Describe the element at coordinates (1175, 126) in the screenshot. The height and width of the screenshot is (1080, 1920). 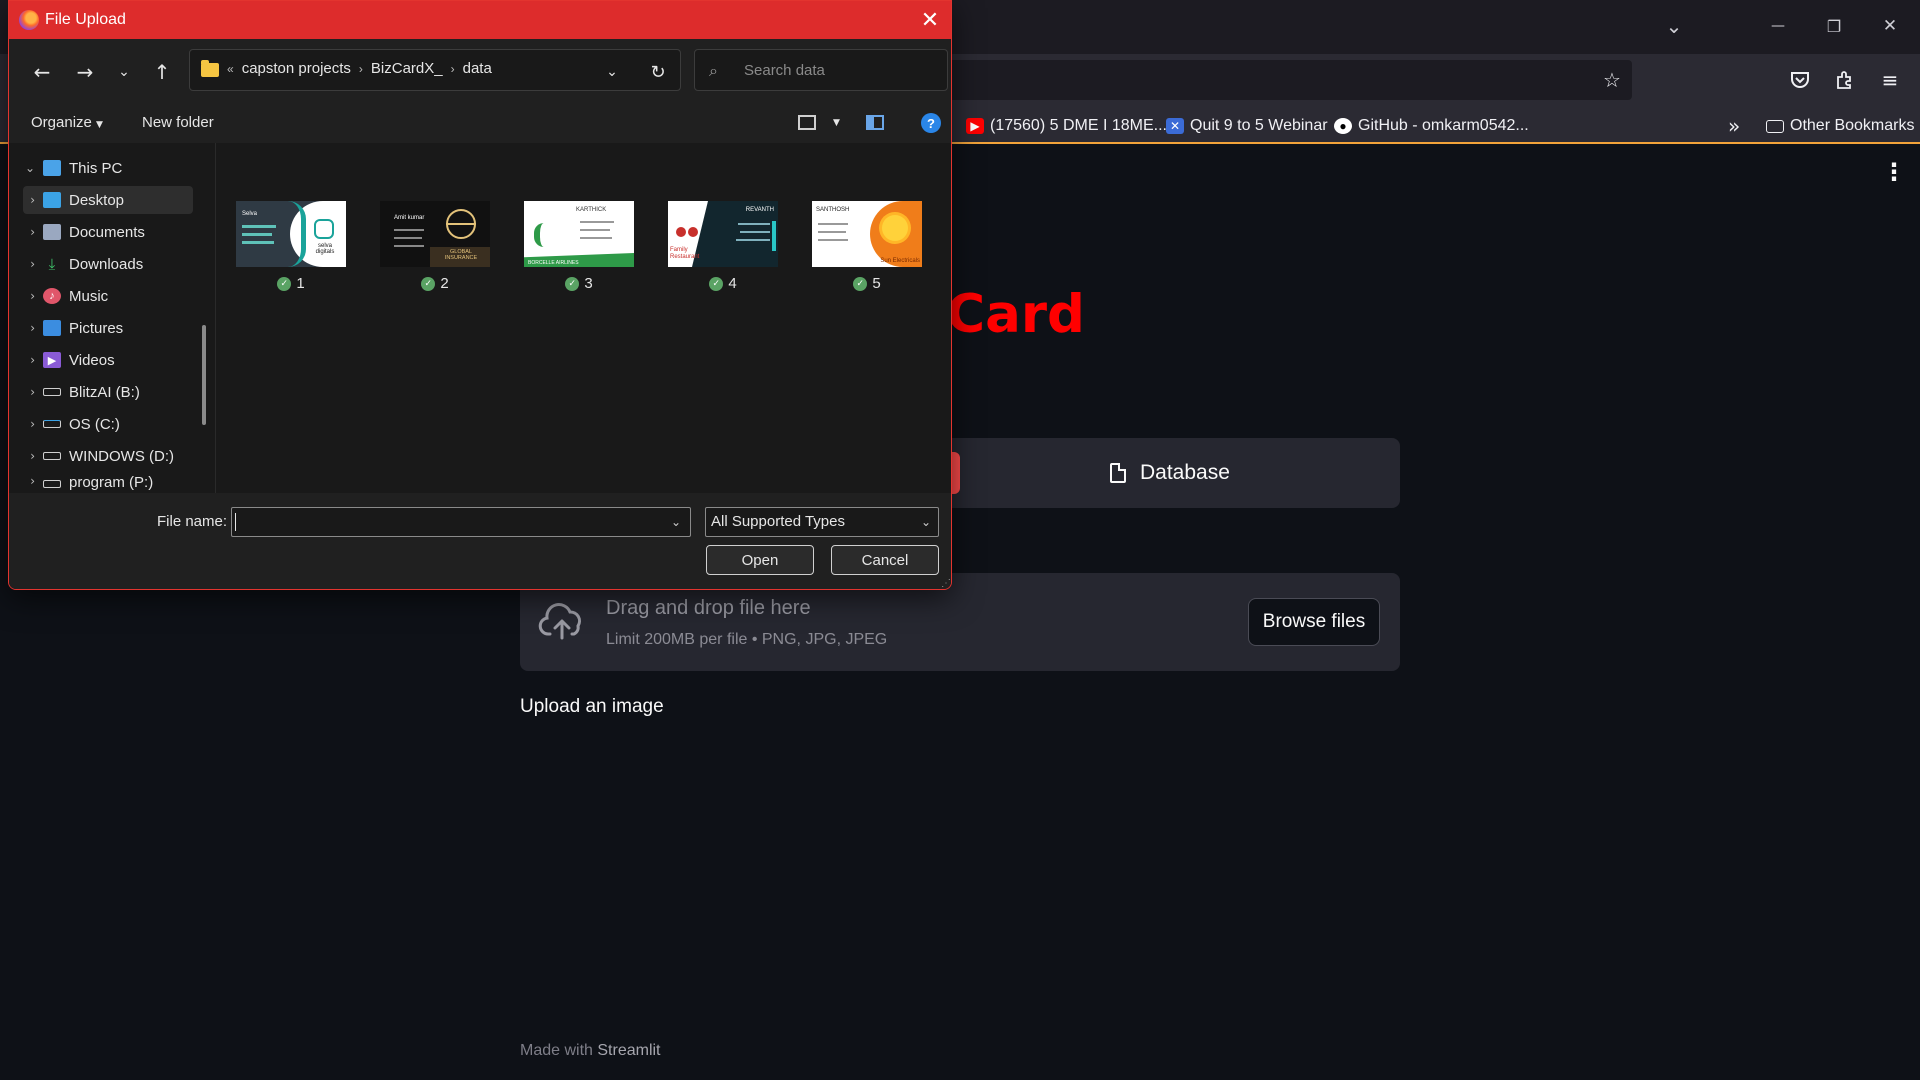
I see `webinar-icon: ✕` at that location.